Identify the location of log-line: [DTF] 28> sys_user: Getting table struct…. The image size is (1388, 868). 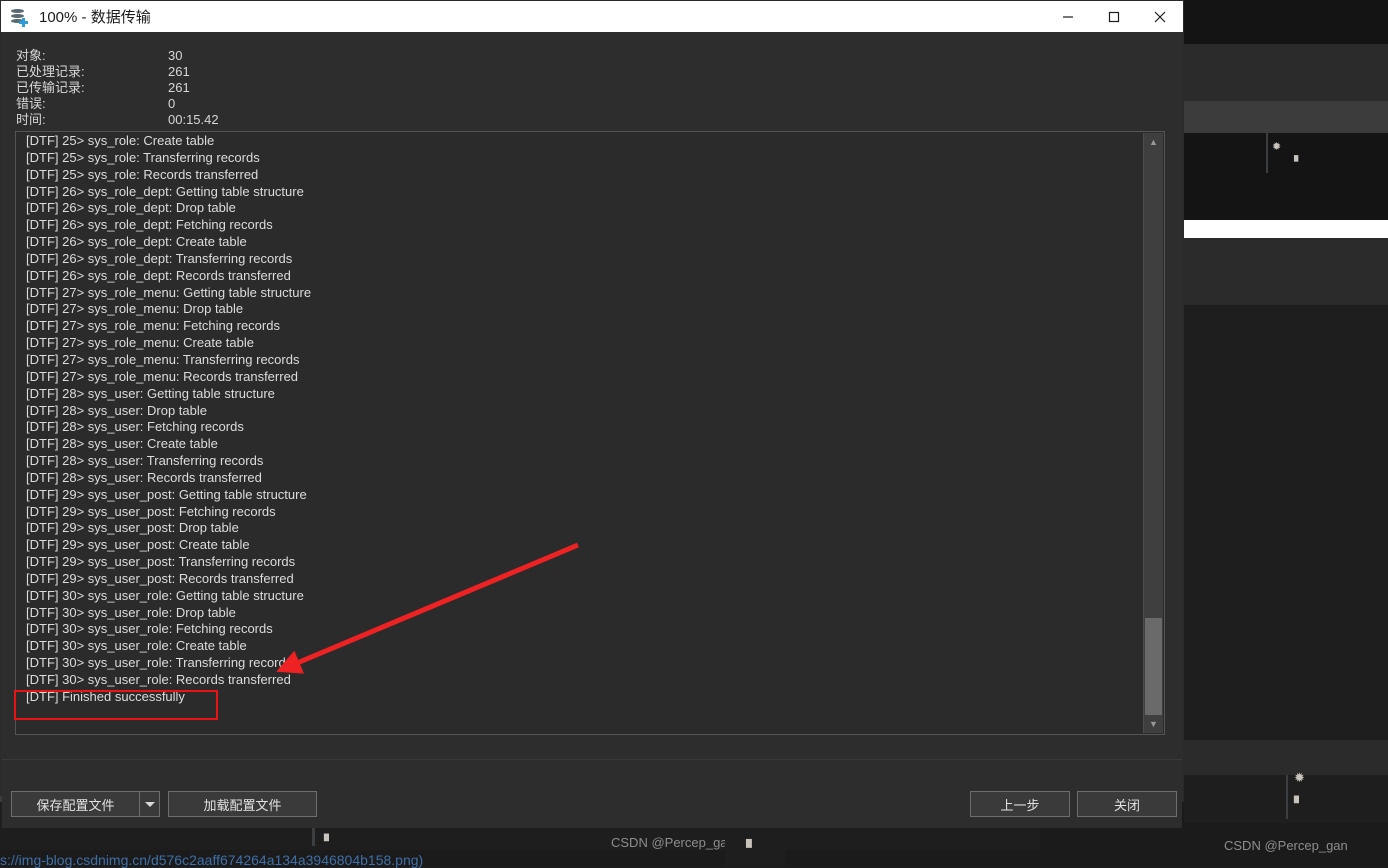
(150, 393).